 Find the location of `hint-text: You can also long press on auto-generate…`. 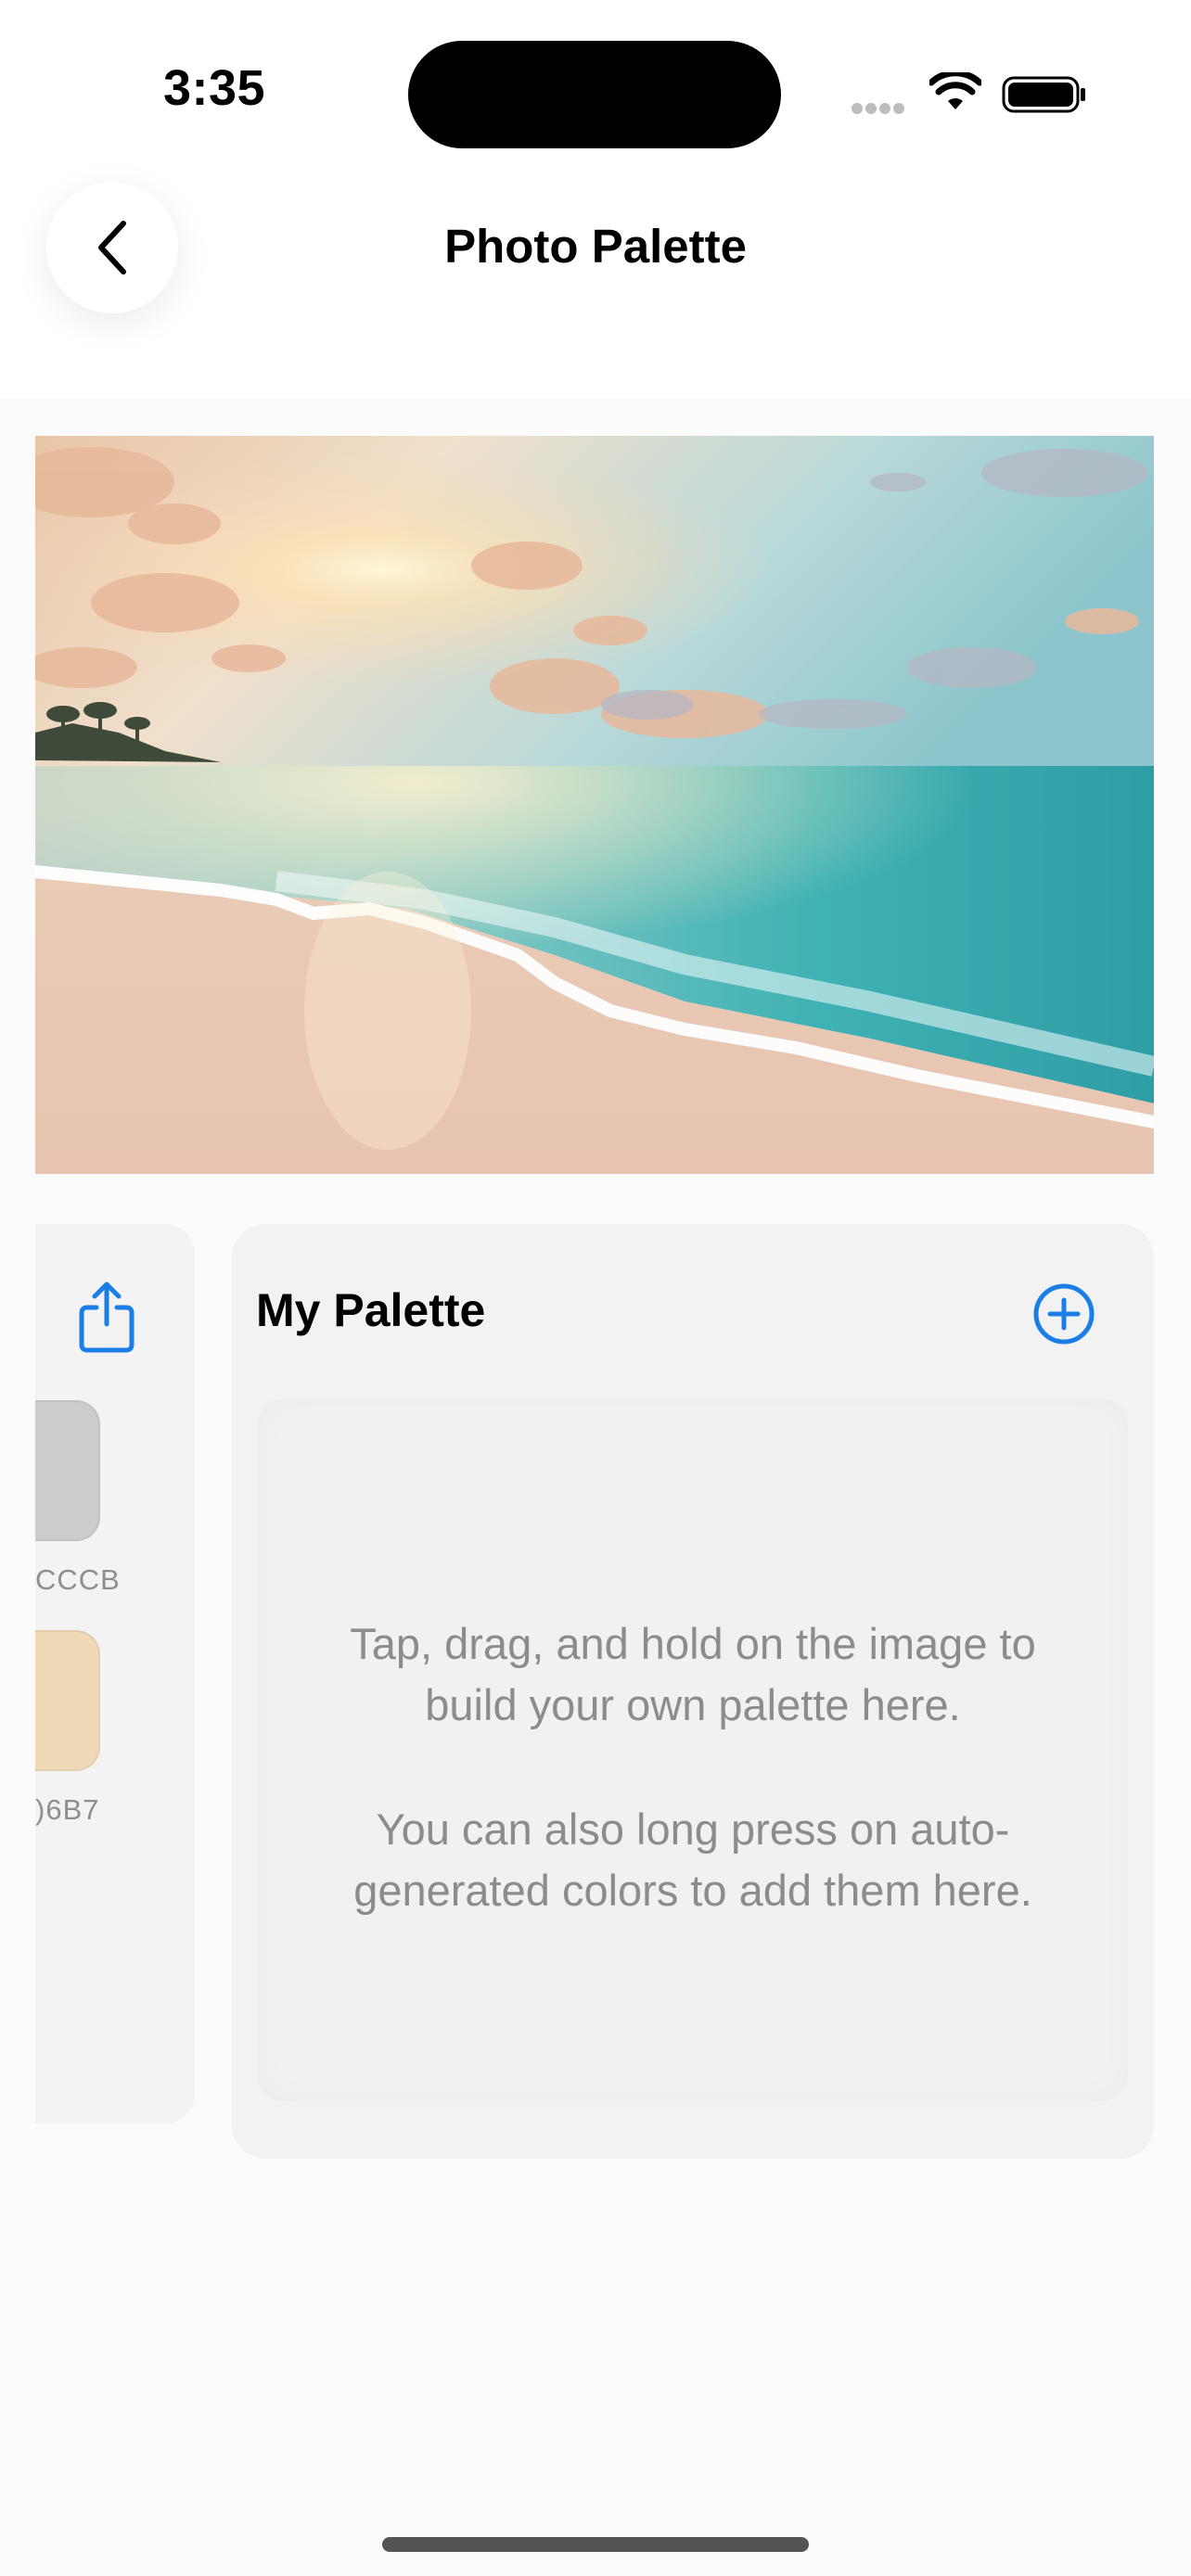

hint-text: You can also long press on auto-generate… is located at coordinates (692, 1860).